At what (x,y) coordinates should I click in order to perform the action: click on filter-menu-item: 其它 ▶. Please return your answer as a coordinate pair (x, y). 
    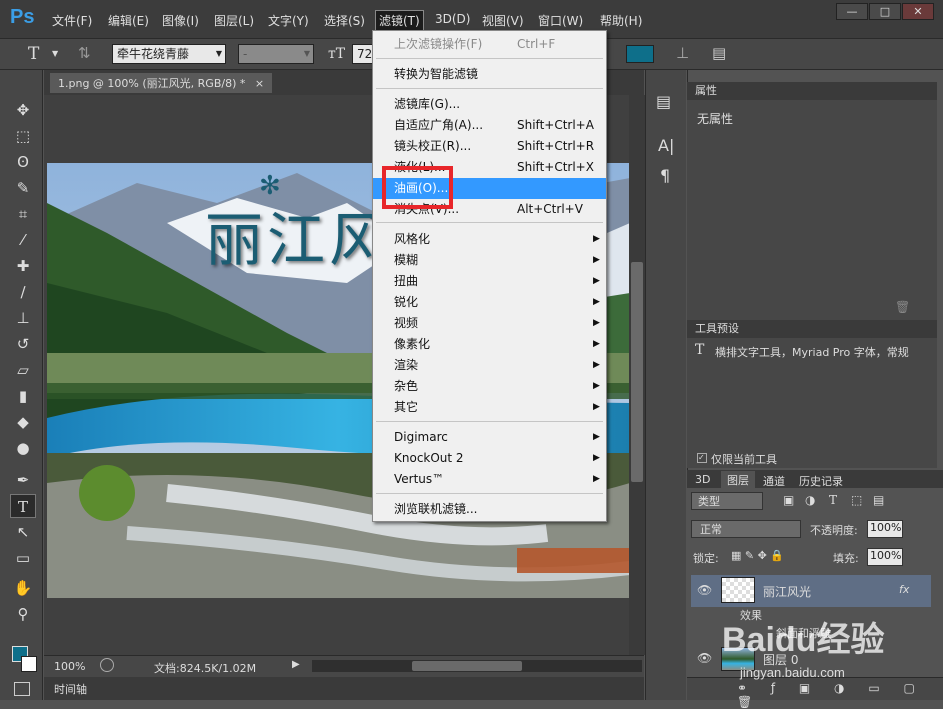
    Looking at the image, I should click on (489, 407).